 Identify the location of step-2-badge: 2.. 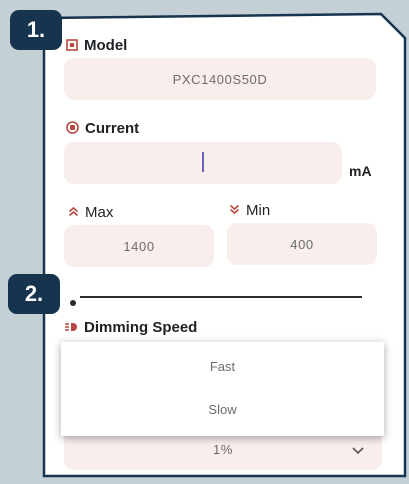
(34, 294).